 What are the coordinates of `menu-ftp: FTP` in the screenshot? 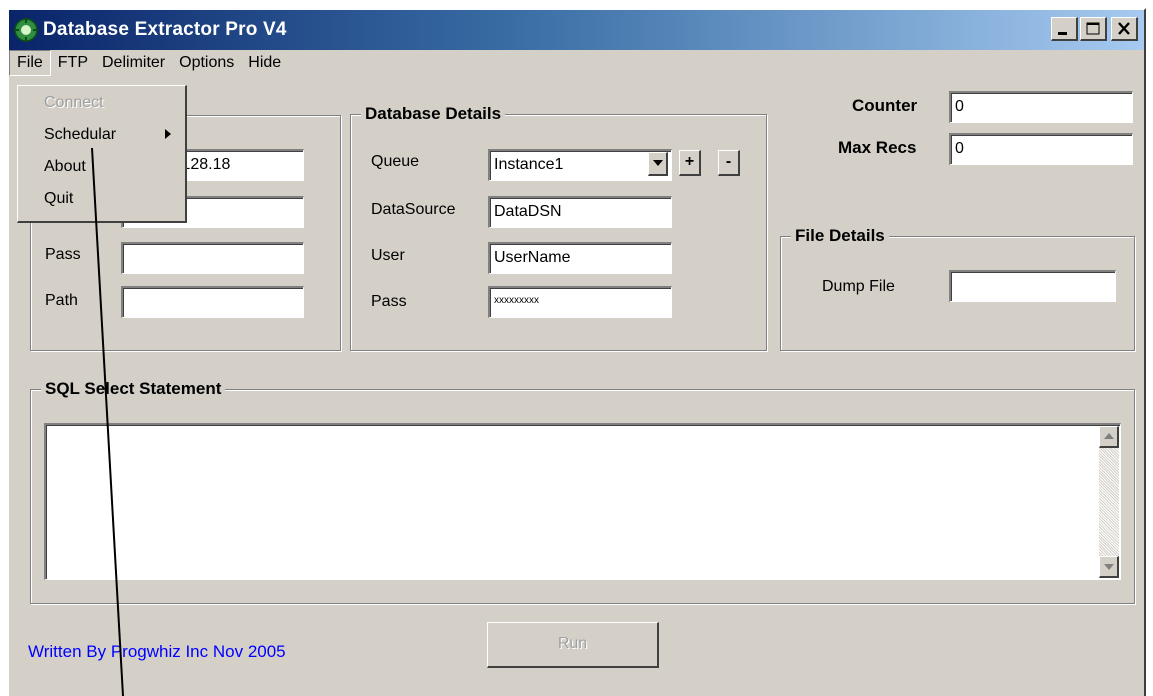 It's located at (73, 63).